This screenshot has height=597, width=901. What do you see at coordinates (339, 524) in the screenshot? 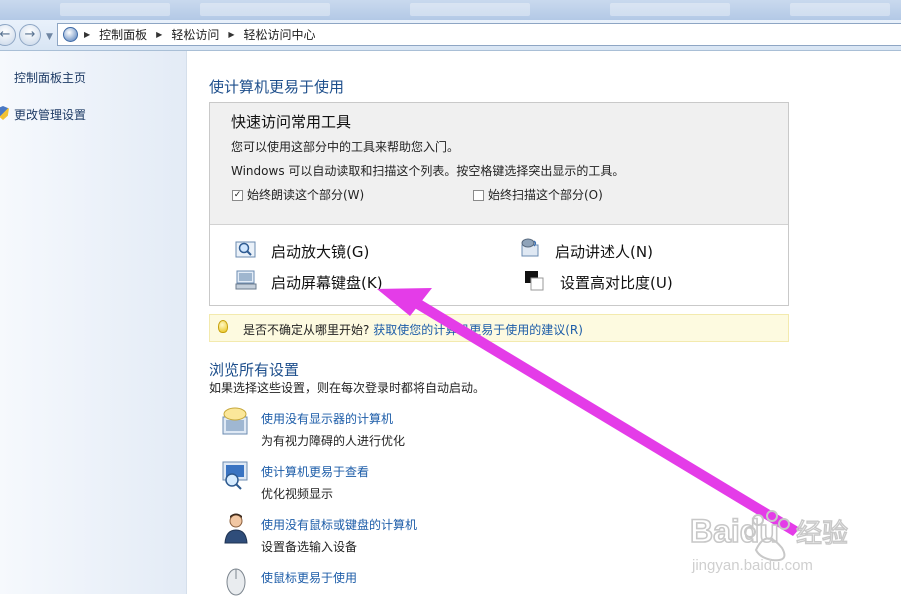
I see `settings-link-without-mouse-keyboard: 使用没有鼠标或键盘的计算机` at bounding box center [339, 524].